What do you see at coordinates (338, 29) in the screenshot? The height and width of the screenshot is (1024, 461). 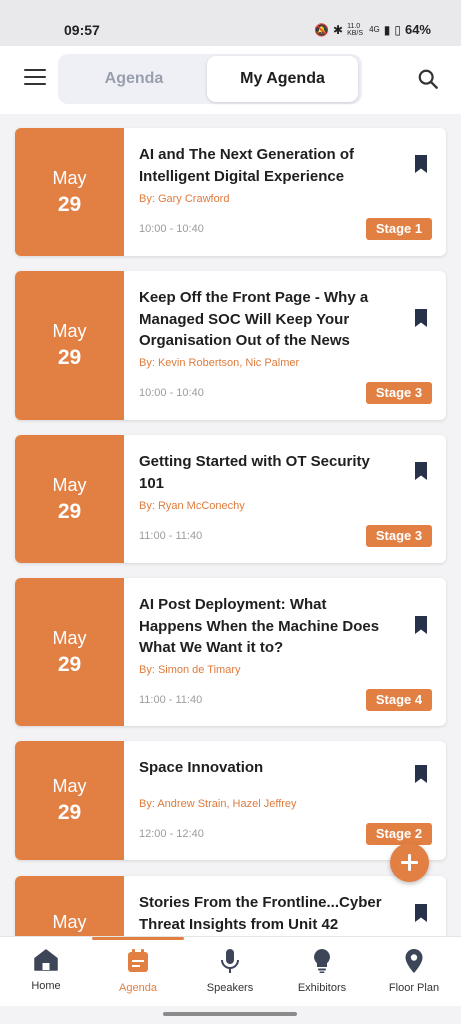 I see `bluetooth-icon: ✱` at bounding box center [338, 29].